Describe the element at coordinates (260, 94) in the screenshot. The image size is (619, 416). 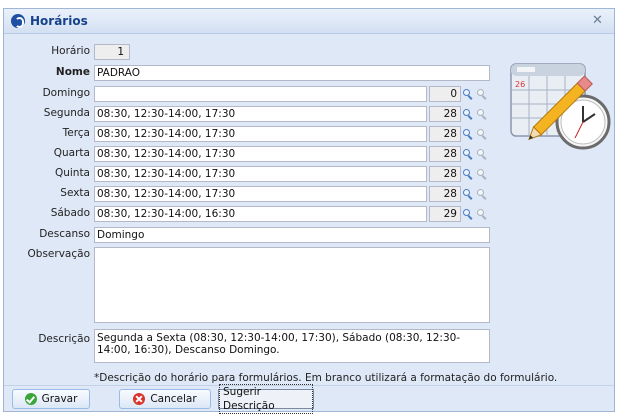
I see `domingo-field` at that location.